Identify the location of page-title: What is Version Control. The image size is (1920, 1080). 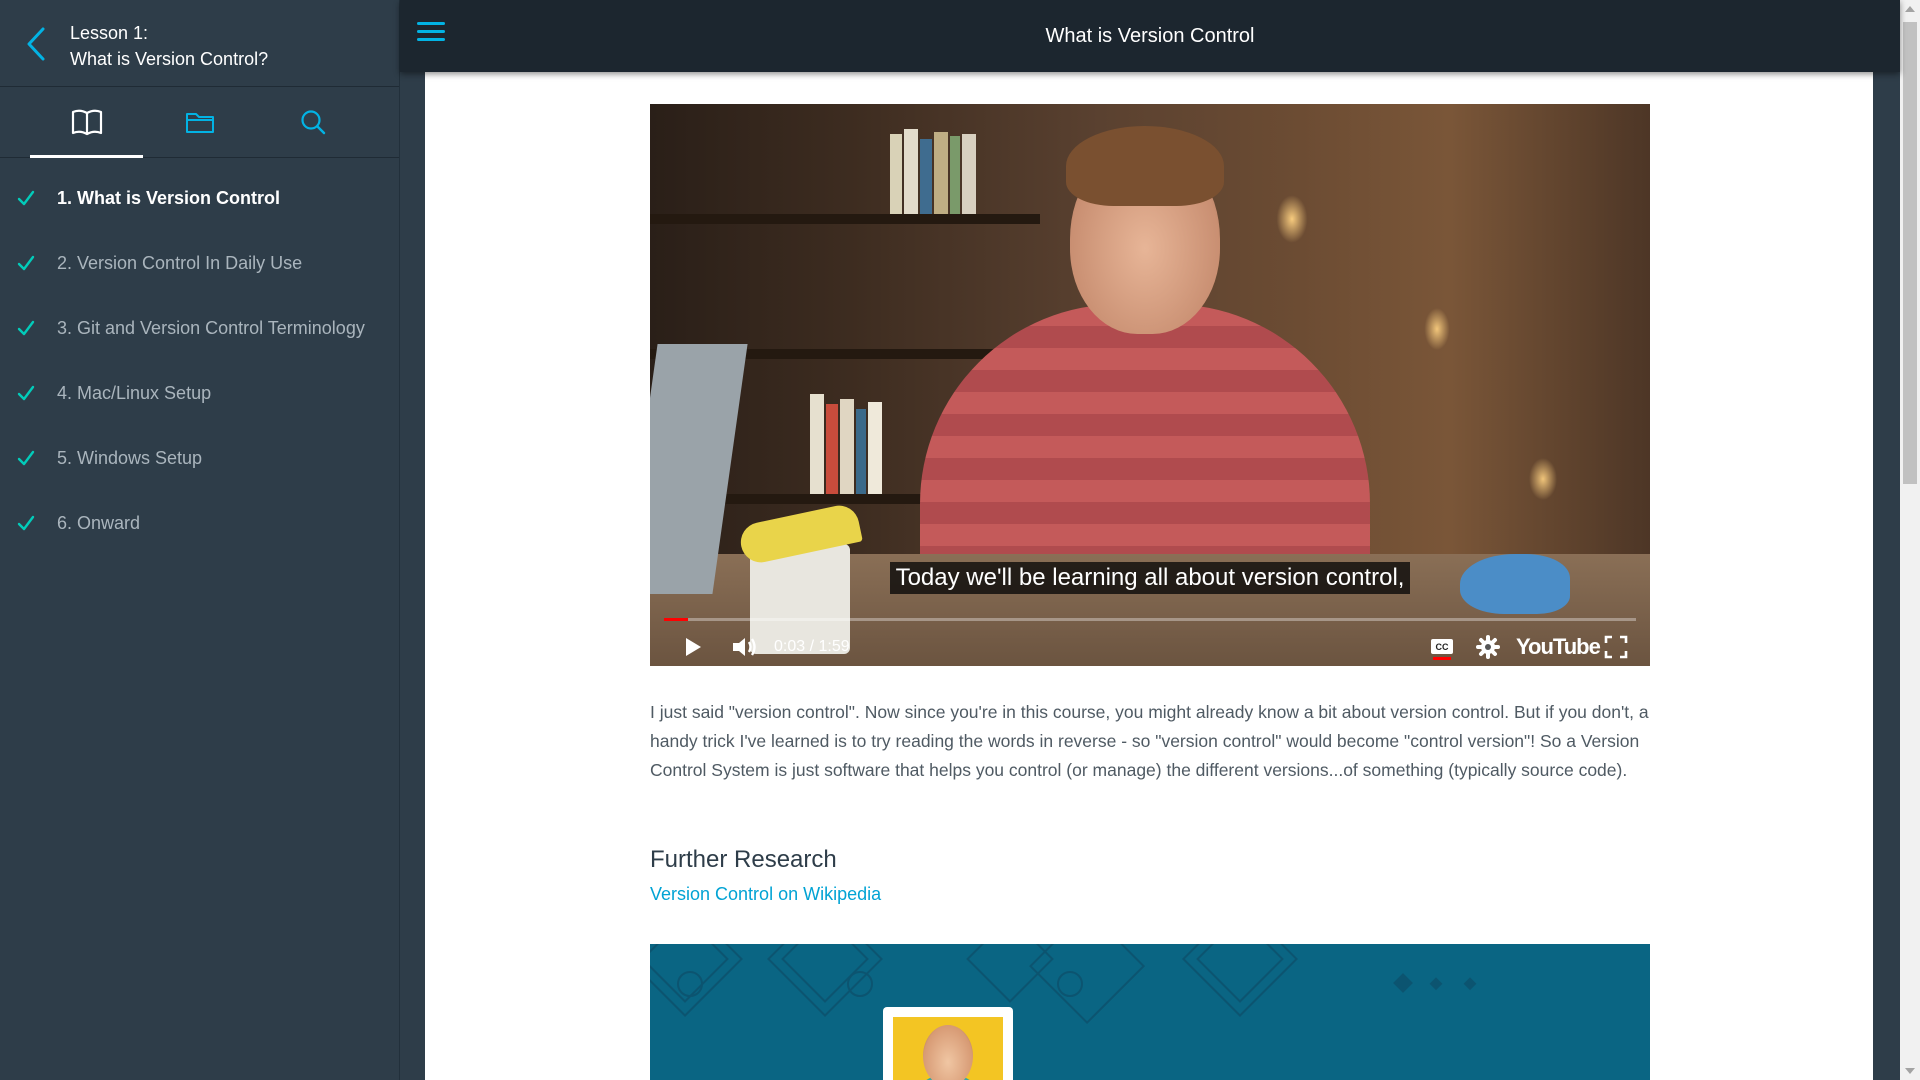
(1150, 36).